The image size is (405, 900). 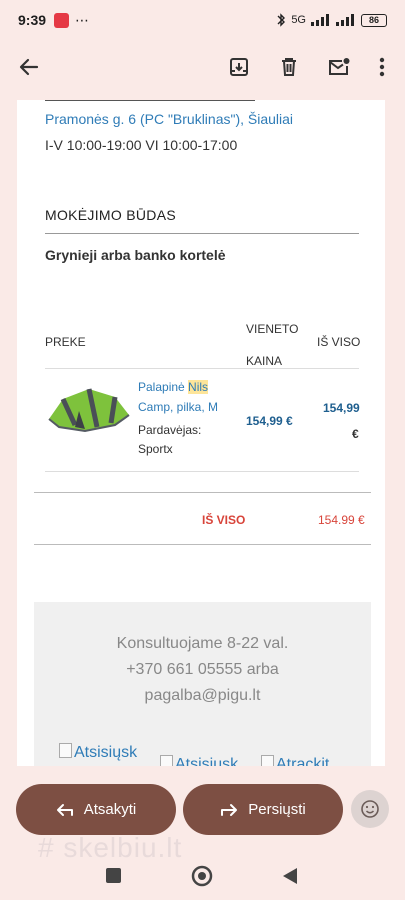 I want to click on app-download-image-1: Atsisiųsk, so click(x=98, y=752).